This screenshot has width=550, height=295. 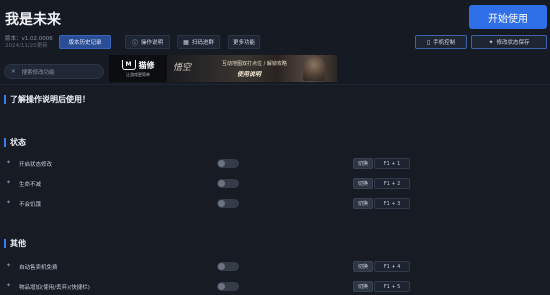 I want to click on version-history-label: 版本历史记录, so click(x=85, y=43).